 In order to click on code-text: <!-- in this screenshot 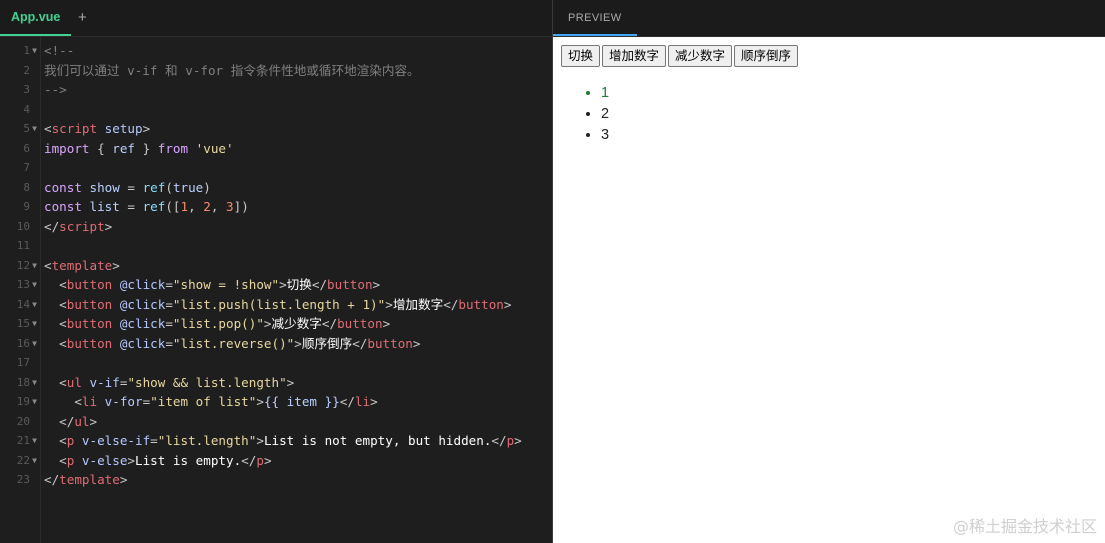, I will do `click(59, 50)`.